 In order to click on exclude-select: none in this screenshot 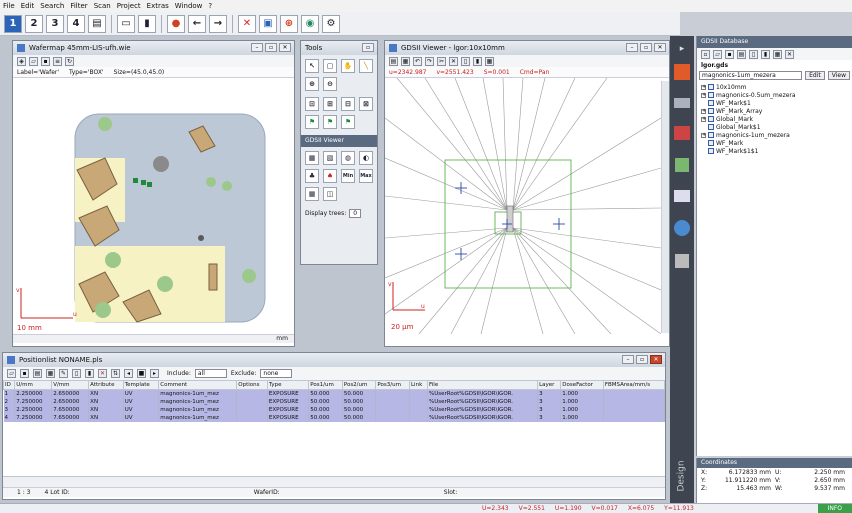, I will do `click(276, 373)`.